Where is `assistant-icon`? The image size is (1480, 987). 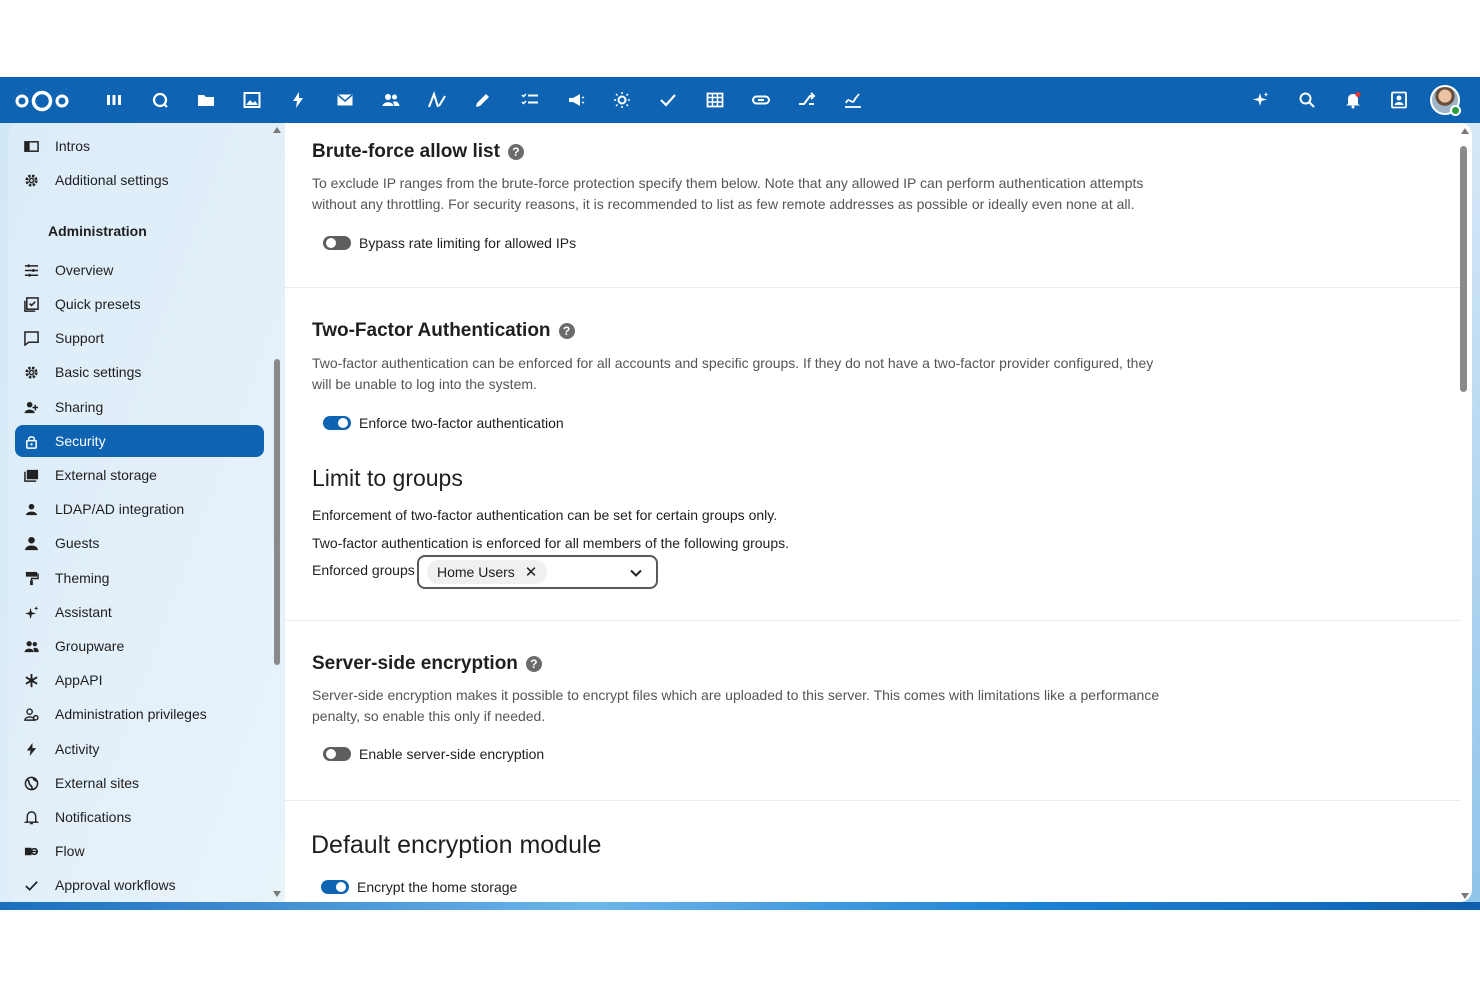
assistant-icon is located at coordinates (1261, 100).